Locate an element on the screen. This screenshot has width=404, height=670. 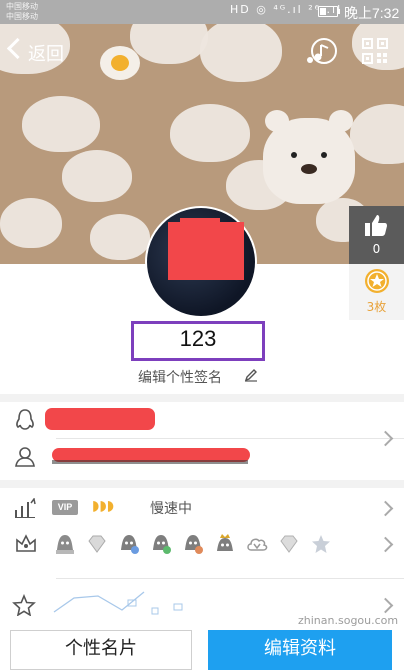
back-button: 返回 is located at coordinates (46, 53).